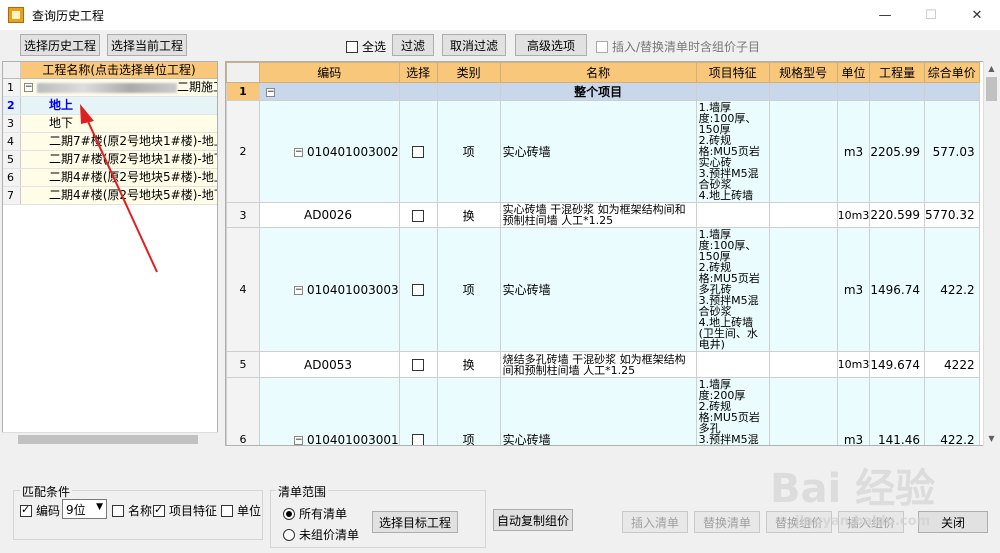  What do you see at coordinates (110, 142) in the screenshot?
I see `tree-row: 4 二期7#楼(原2号地块1#楼)-地上` at bounding box center [110, 142].